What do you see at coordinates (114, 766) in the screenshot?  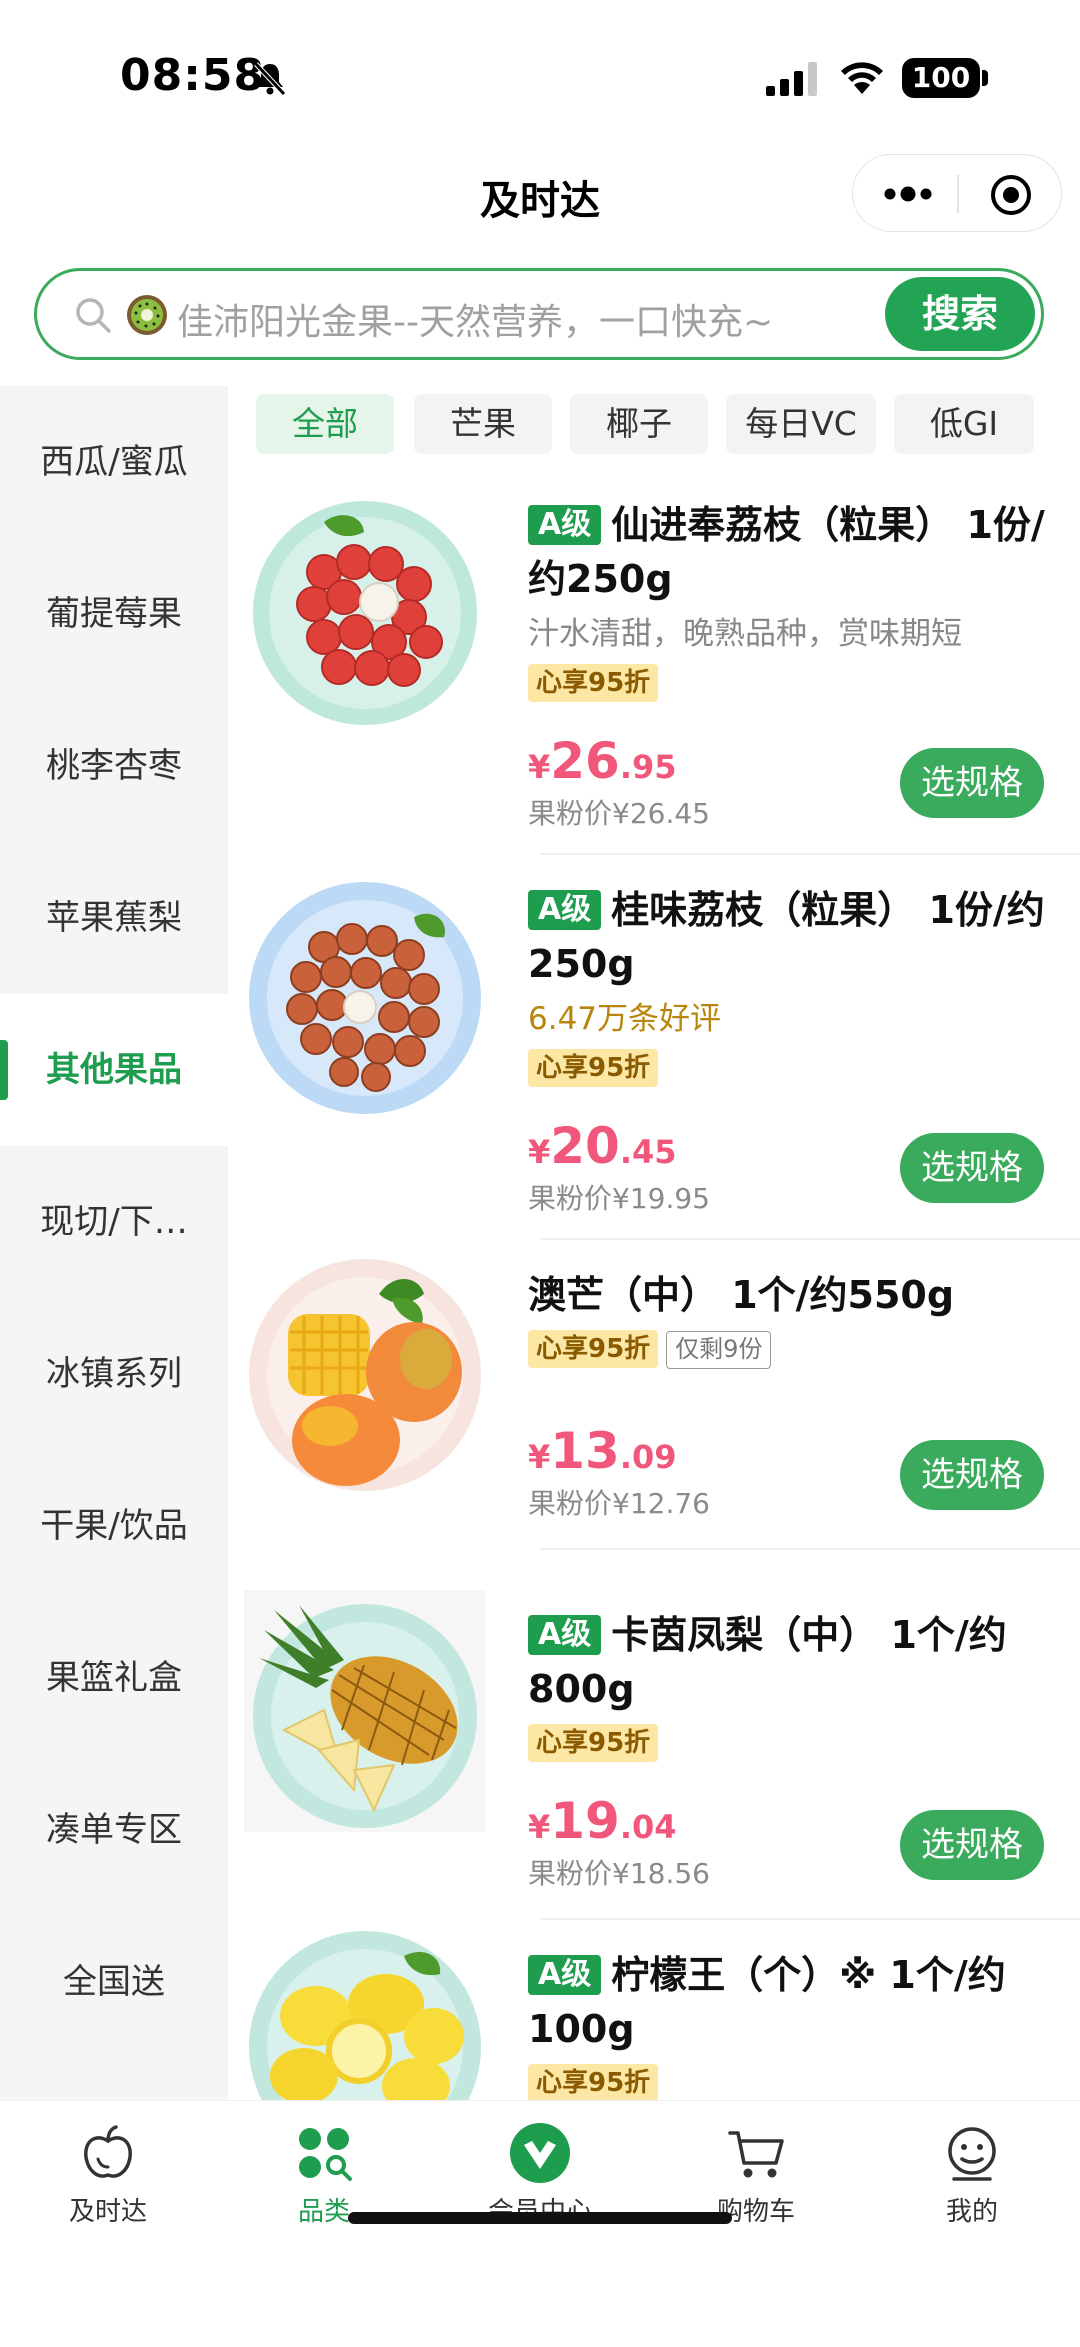 I see `sidebar-item-stone-fruits: 桃李杏枣` at bounding box center [114, 766].